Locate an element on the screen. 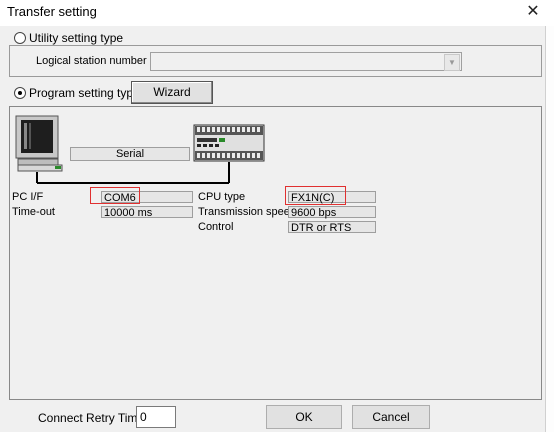 This screenshot has width=554, height=432. timeout-label: Time-out is located at coordinates (33, 212).